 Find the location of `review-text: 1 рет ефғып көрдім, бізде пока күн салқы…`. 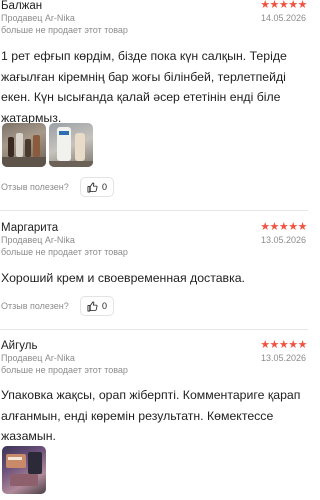

review-text: 1 рет ефғып көрдім, бізде пока күн салқы… is located at coordinates (144, 87).